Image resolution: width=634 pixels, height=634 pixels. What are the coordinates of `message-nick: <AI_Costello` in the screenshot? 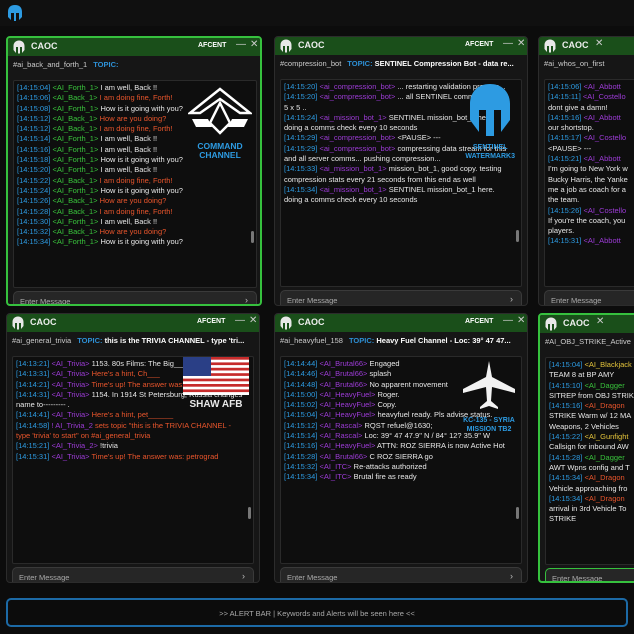 It's located at (605, 210).